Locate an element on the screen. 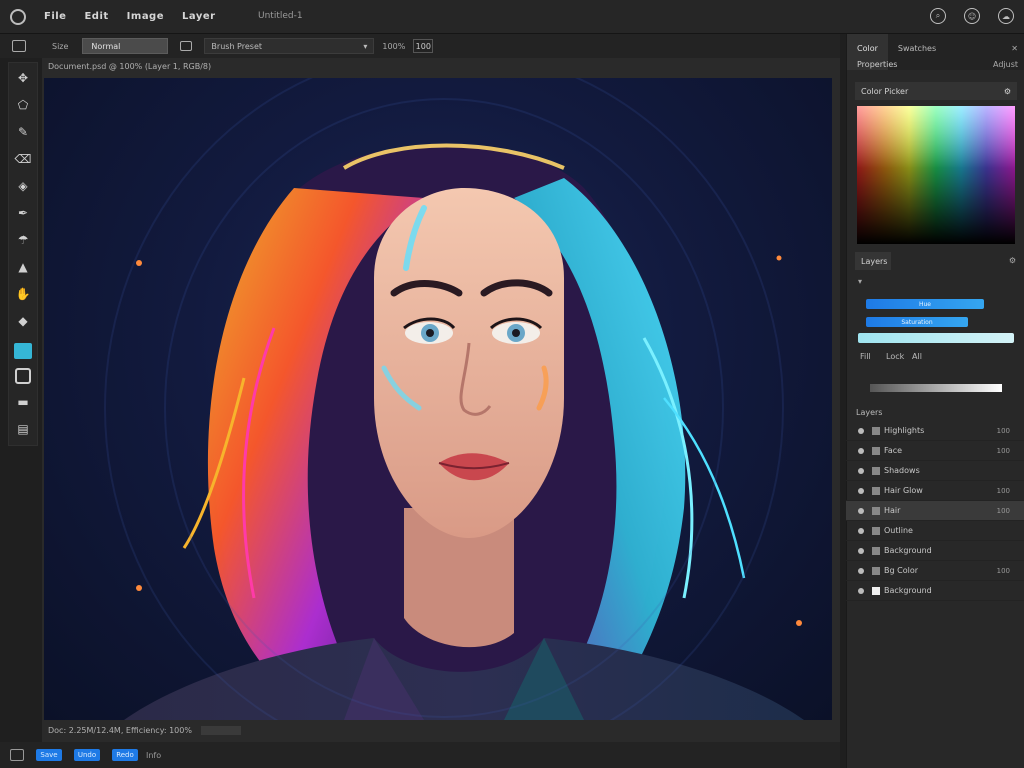 This screenshot has height=768, width=1024. smudge-tool-icon: ☂ is located at coordinates (23, 240).